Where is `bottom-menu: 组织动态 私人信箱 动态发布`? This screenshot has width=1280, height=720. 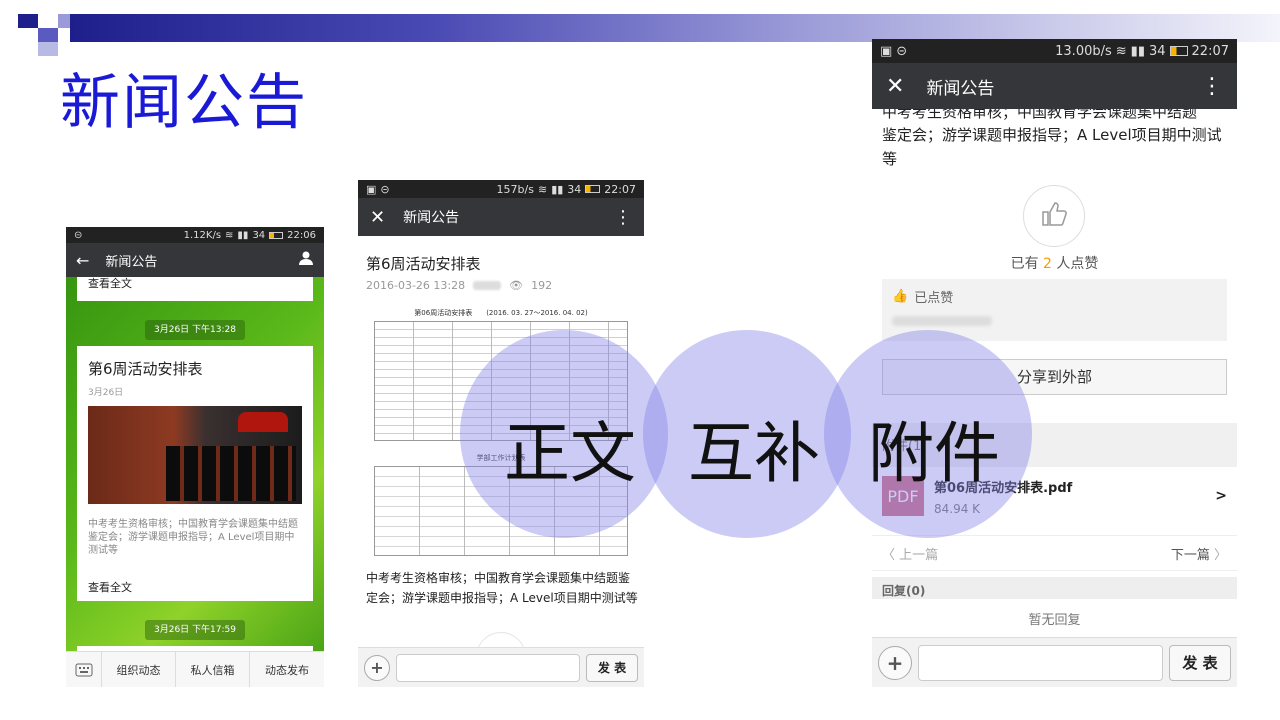 bottom-menu: 组织动态 私人信箱 动态发布 is located at coordinates (195, 669).